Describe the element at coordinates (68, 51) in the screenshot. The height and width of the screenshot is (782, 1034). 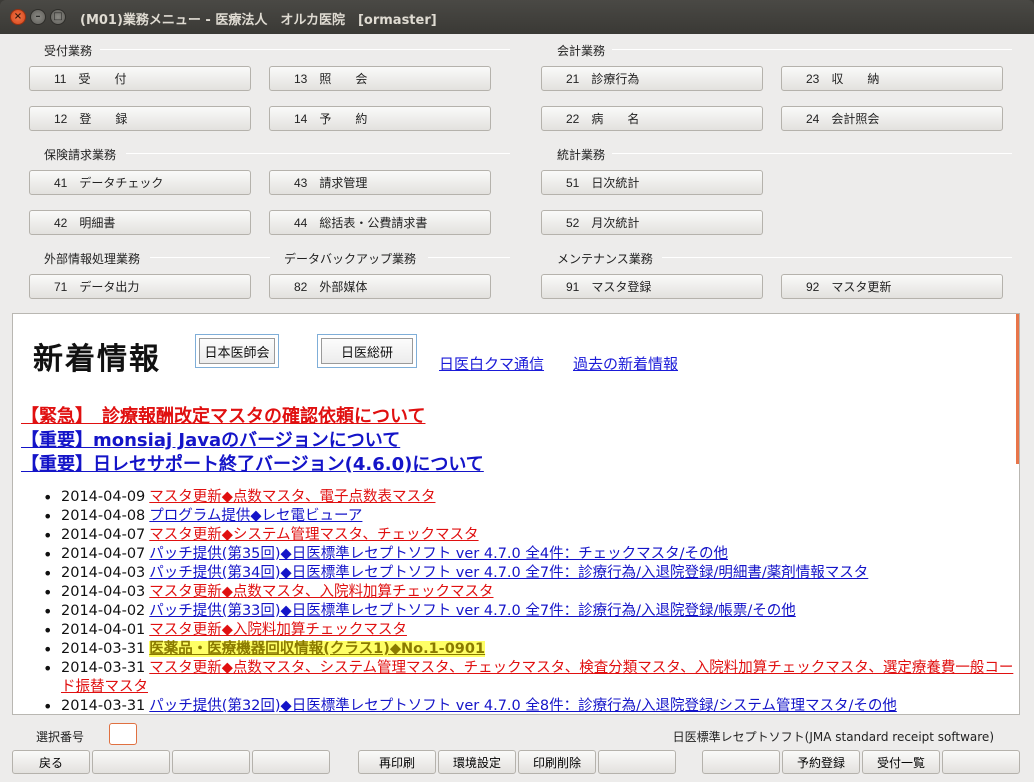
I see `group-label-uketsuke: 受付業務` at that location.